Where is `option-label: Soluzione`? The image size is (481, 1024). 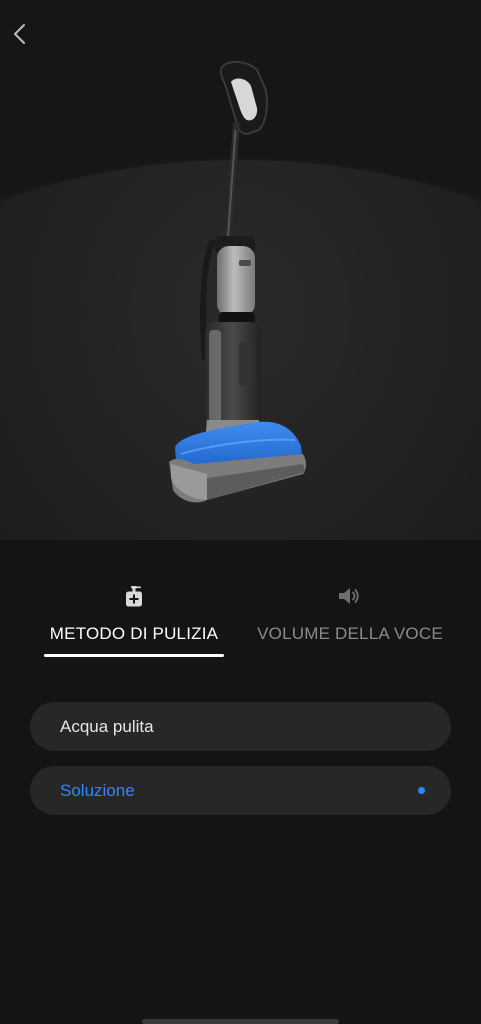
option-label: Soluzione is located at coordinates (97, 790).